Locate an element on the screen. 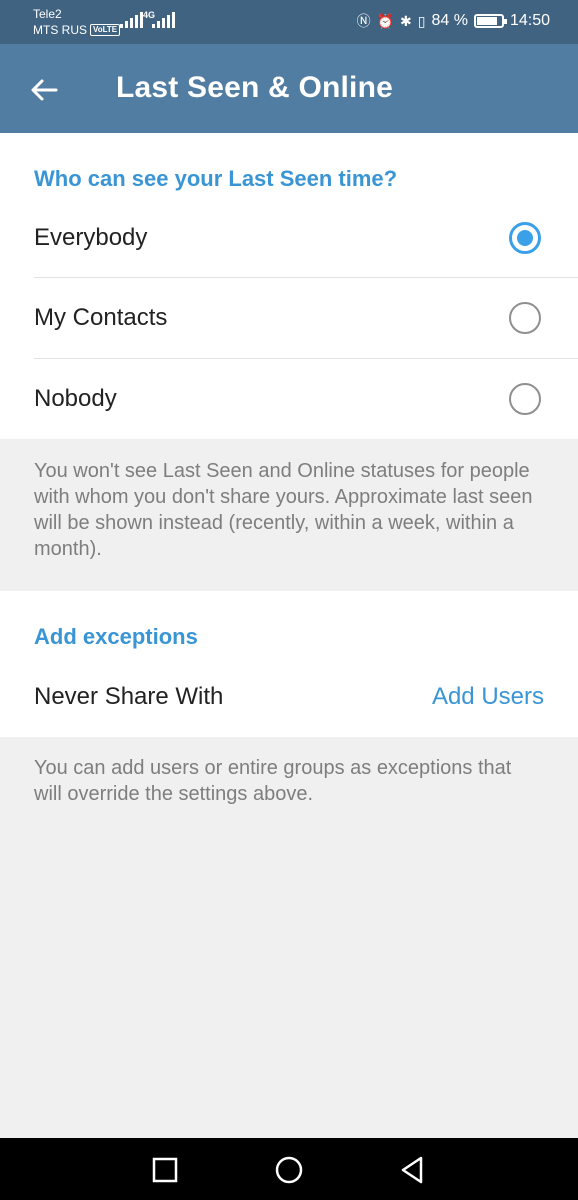 Image resolution: width=578 pixels, height=1200 pixels. square-icon is located at coordinates (165, 1170).